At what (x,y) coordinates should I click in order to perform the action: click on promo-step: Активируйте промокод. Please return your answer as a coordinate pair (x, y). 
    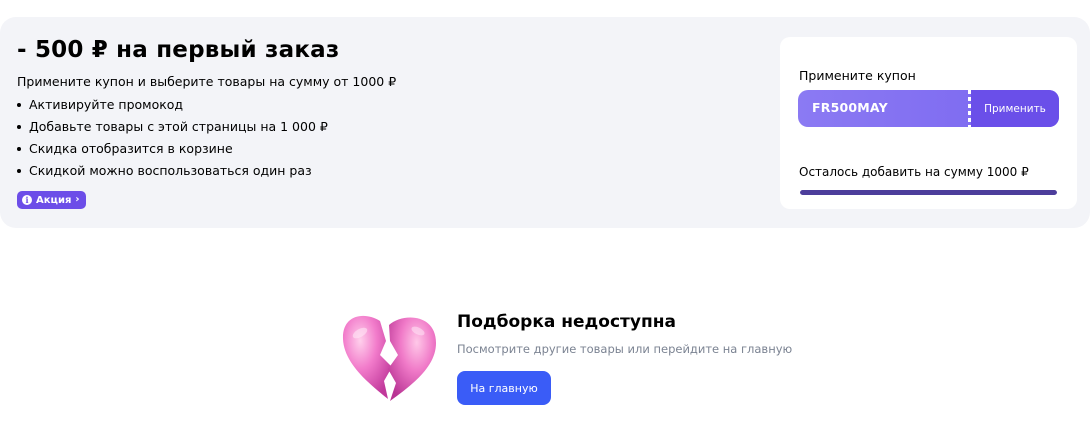
    Looking at the image, I should click on (172, 107).